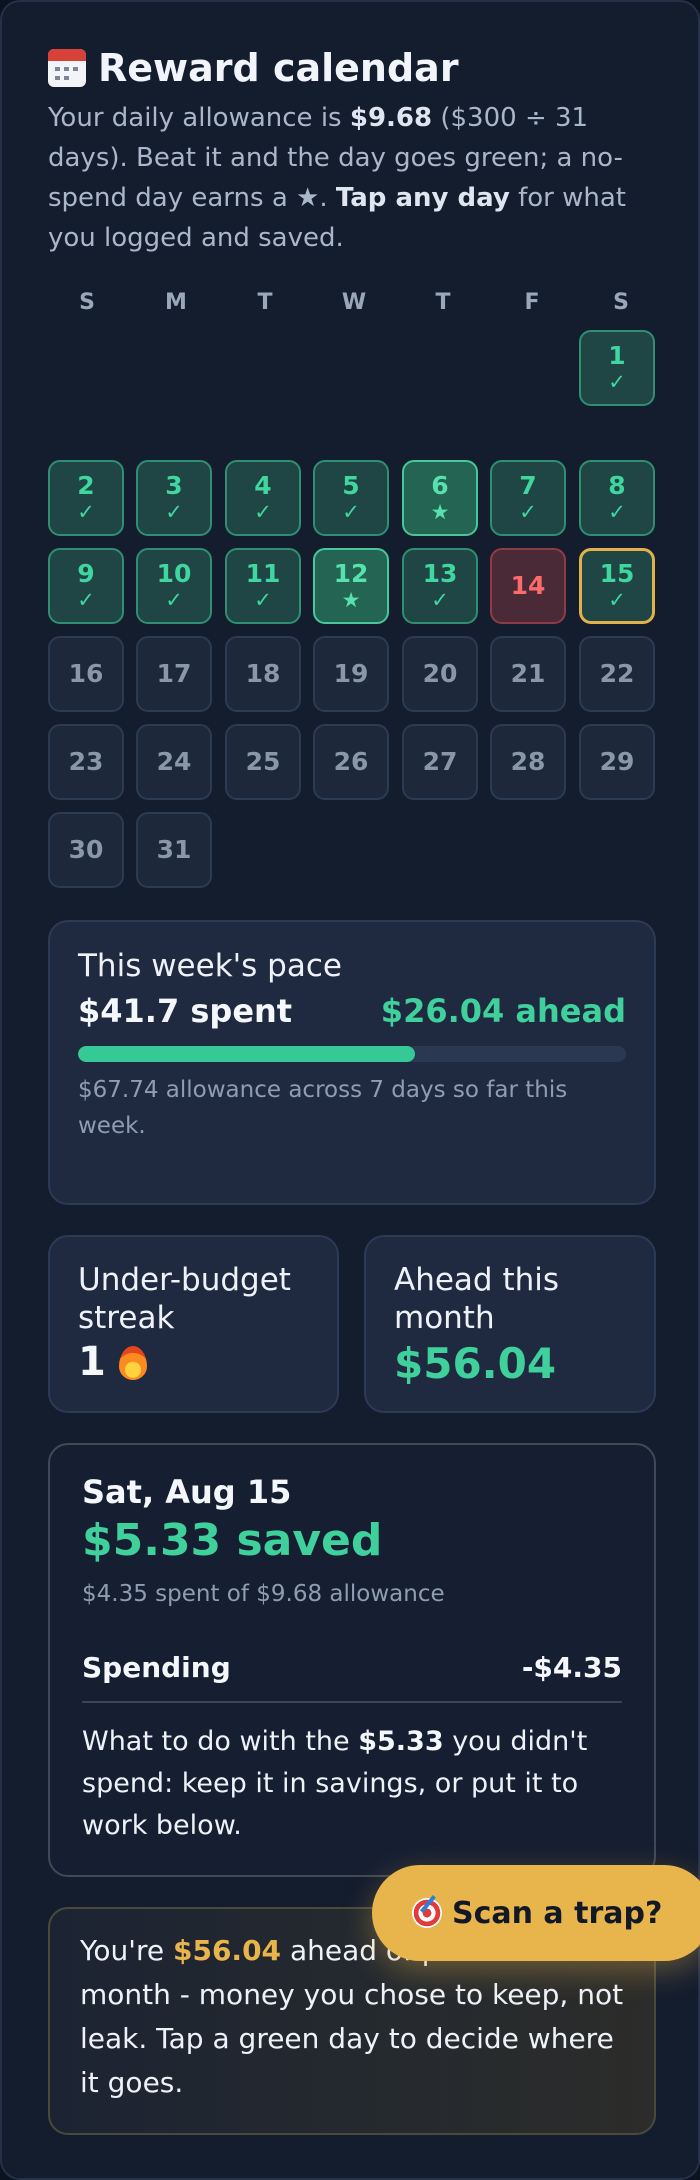  I want to click on day-number: 19, so click(351, 673).